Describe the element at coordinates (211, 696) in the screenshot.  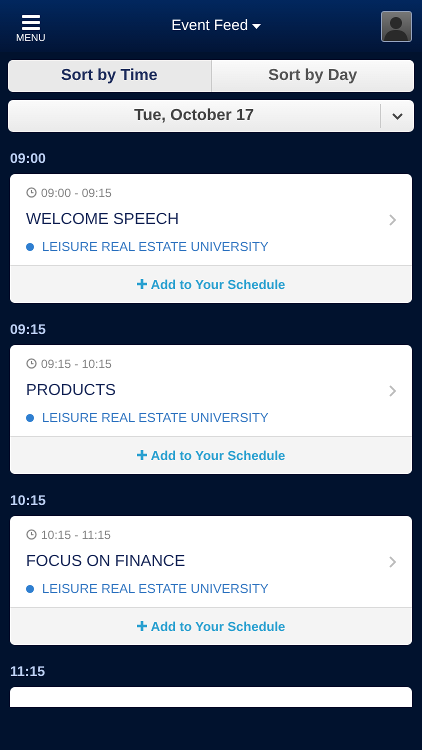
I see `event-card` at that location.